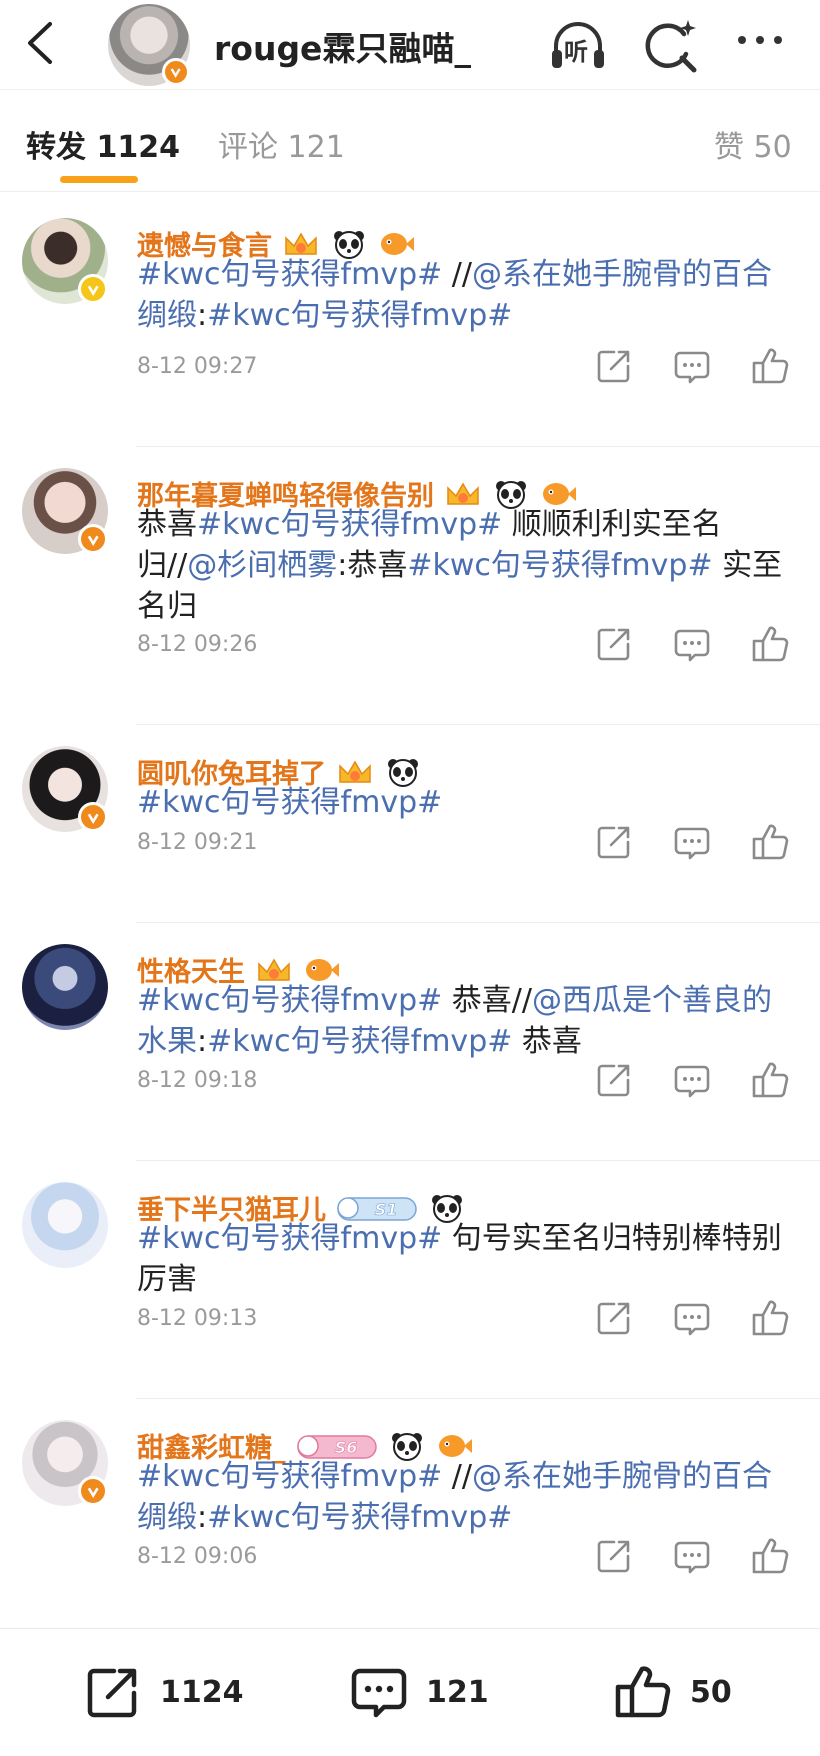 The height and width of the screenshot is (1756, 820). Describe the element at coordinates (772, 147) in the screenshot. I see `tab-like-count: 50` at that location.